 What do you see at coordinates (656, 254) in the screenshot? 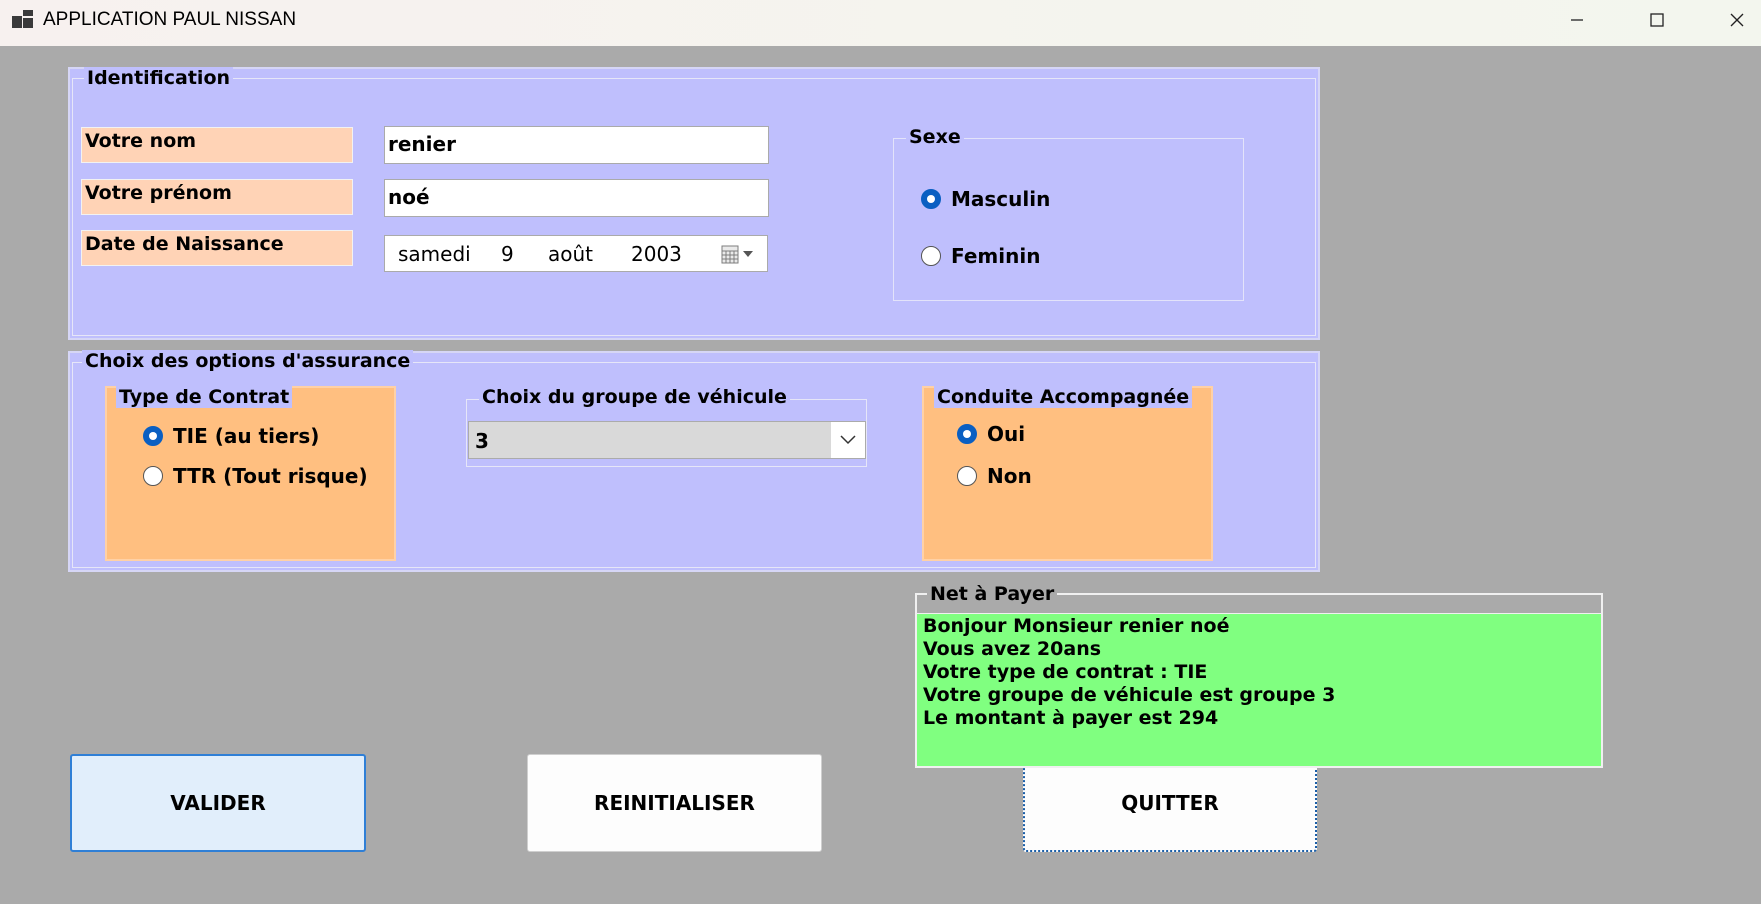
I see `date-year: 2003` at bounding box center [656, 254].